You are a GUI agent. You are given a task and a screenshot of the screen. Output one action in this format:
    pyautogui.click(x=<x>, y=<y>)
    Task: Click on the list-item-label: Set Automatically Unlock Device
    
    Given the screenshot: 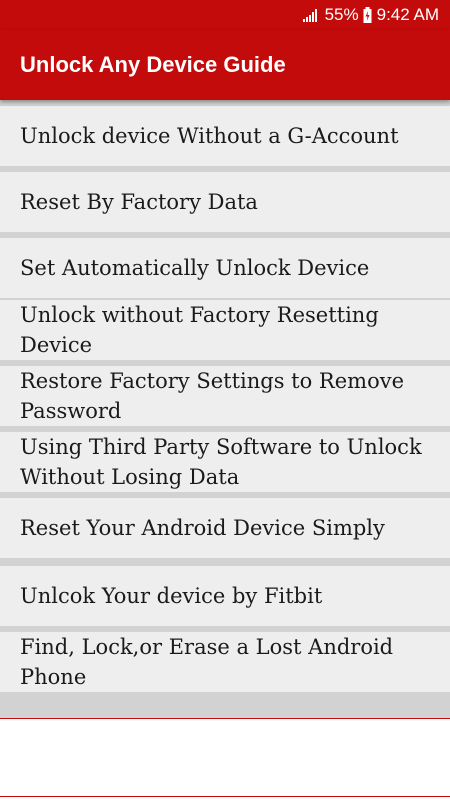 What is the action you would take?
    pyautogui.click(x=195, y=268)
    